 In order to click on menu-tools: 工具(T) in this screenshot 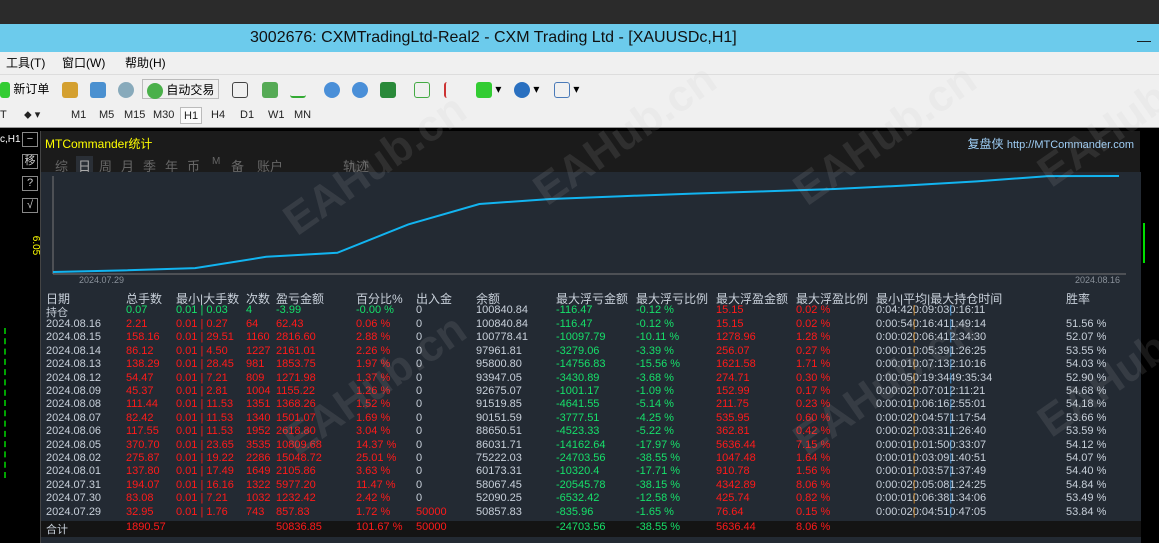, I will do `click(25, 63)`.